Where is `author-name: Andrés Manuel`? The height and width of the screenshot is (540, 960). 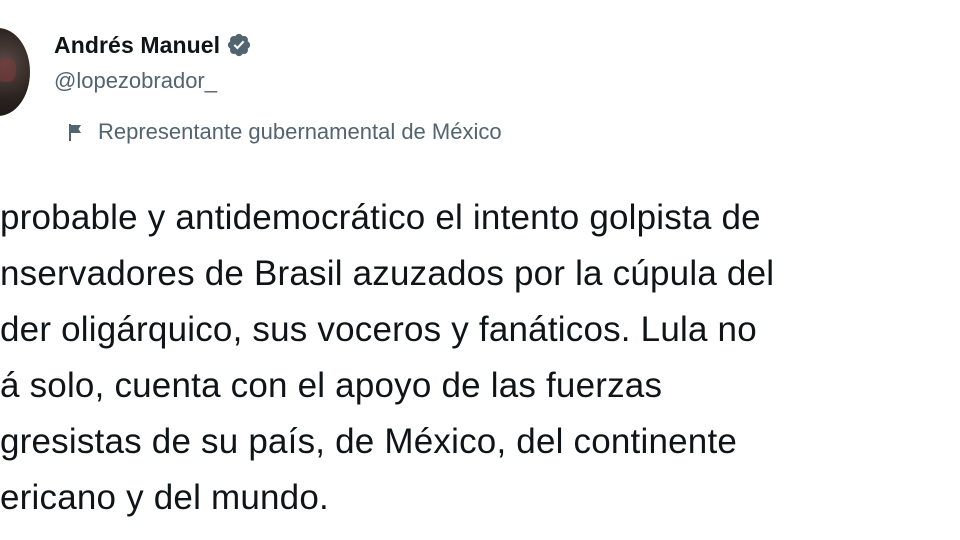
author-name: Andrés Manuel is located at coordinates (137, 45).